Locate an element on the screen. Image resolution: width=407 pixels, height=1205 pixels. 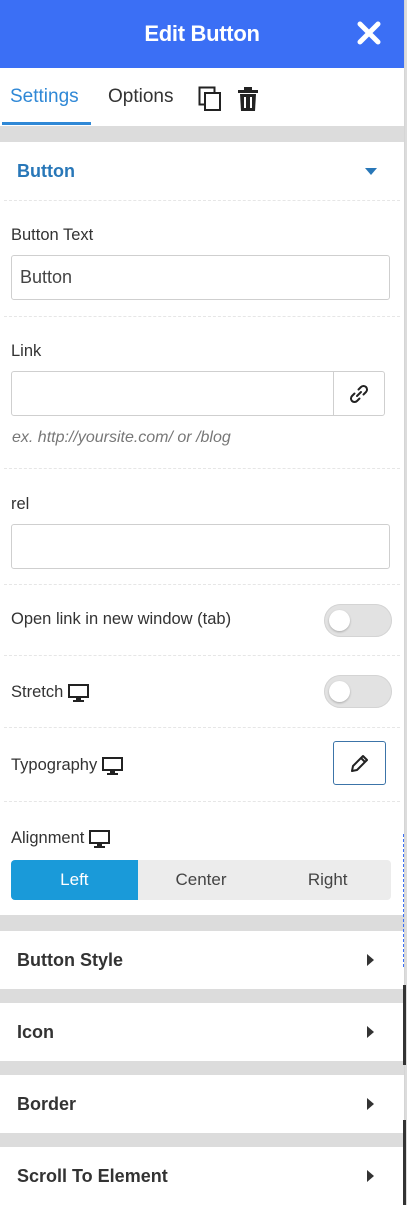
pencil-icon is located at coordinates (359, 763).